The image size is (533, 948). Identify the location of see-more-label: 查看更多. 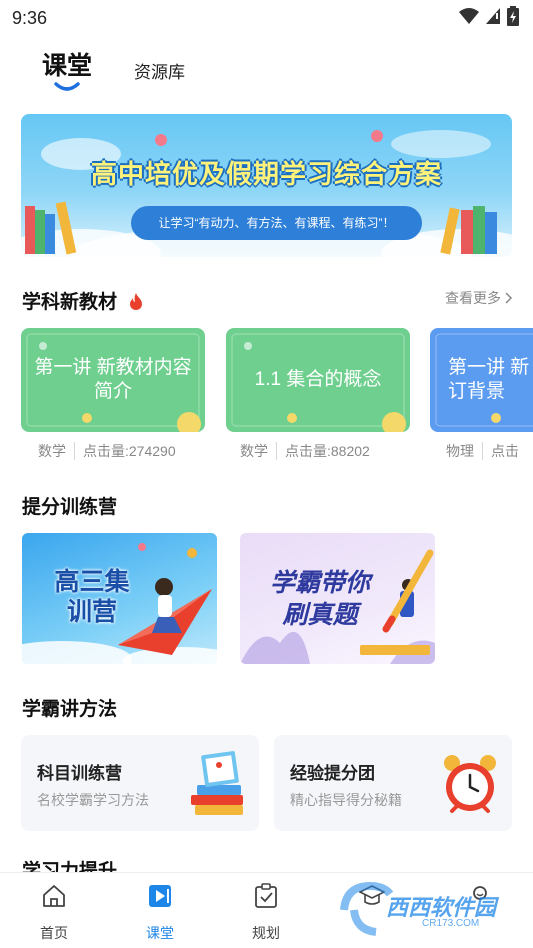
(473, 298).